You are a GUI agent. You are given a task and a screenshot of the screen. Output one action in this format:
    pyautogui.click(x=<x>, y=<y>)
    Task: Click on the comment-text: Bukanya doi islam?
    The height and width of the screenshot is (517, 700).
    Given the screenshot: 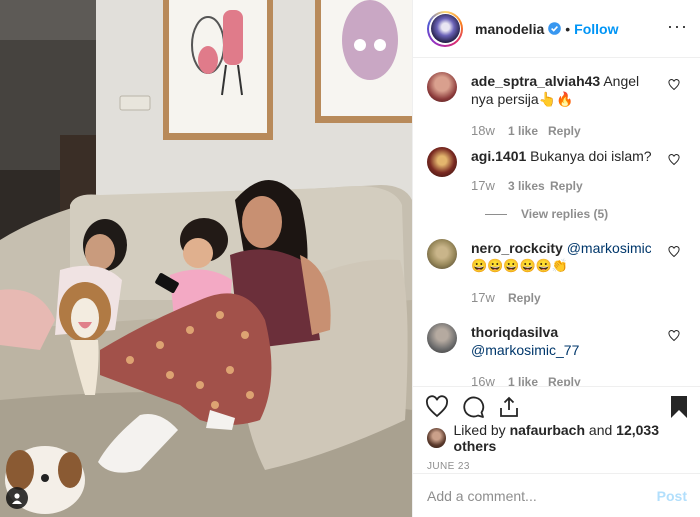 What is the action you would take?
    pyautogui.click(x=591, y=156)
    